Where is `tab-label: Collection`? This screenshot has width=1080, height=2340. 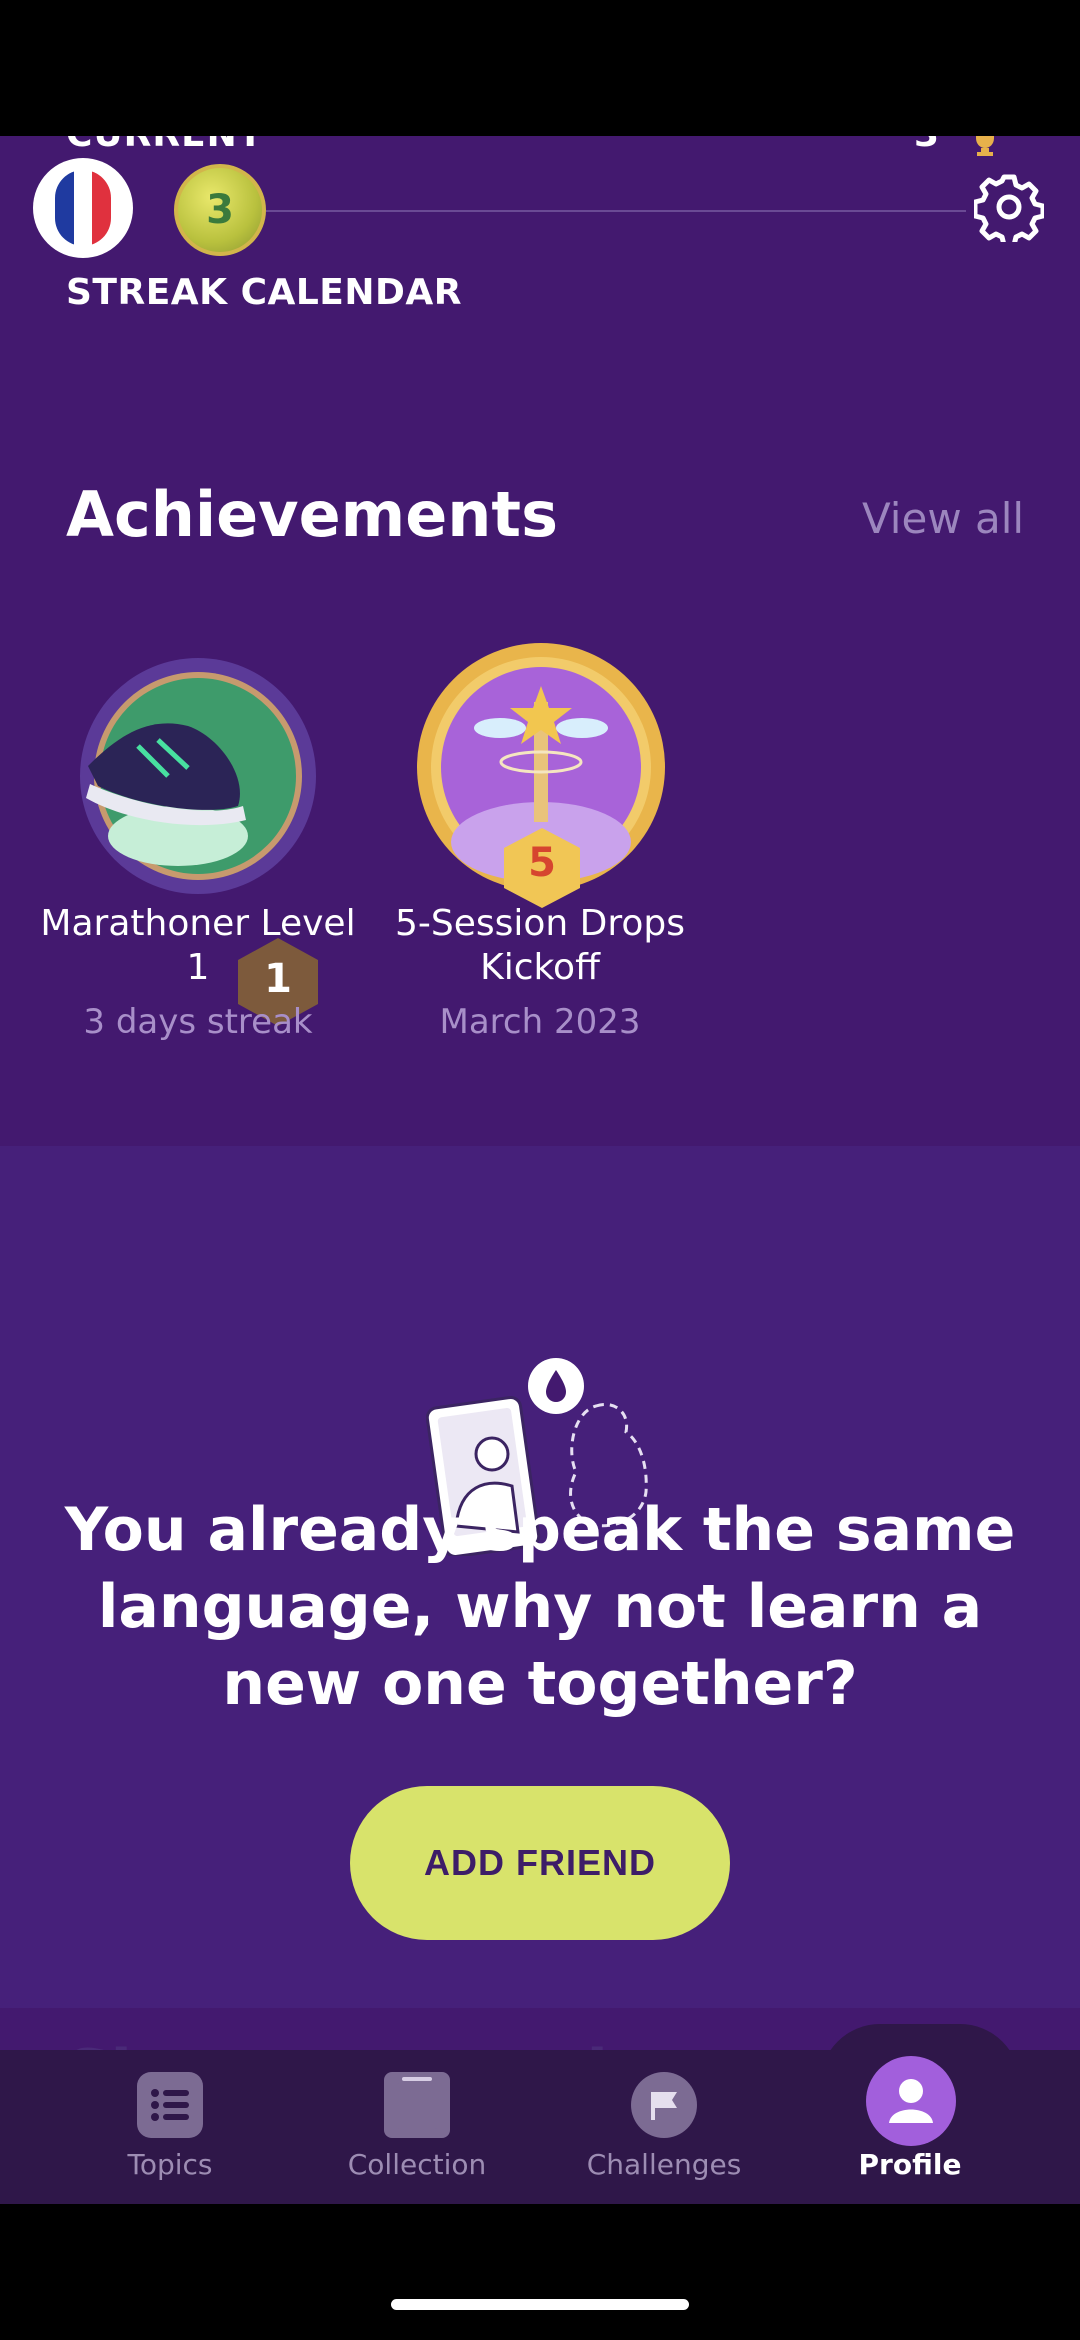 tab-label: Collection is located at coordinates (417, 2164).